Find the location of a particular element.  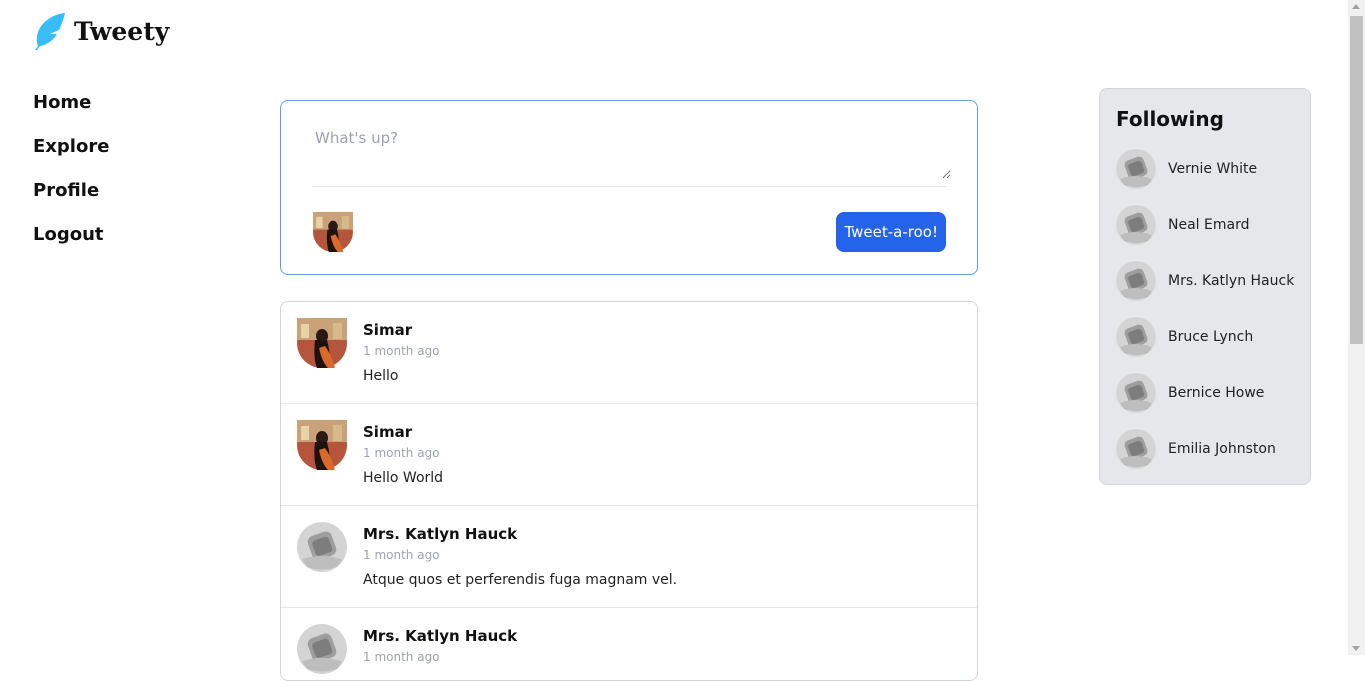

following-item: Mrs. Katlyn Hauck is located at coordinates (1205, 281).